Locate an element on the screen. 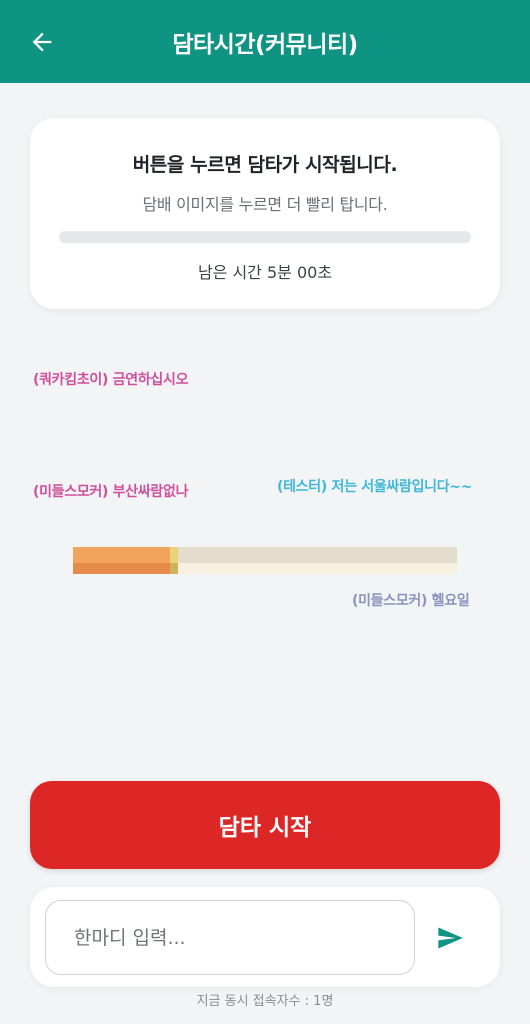 The image size is (530, 1024). arrow-left-icon is located at coordinates (42, 42).